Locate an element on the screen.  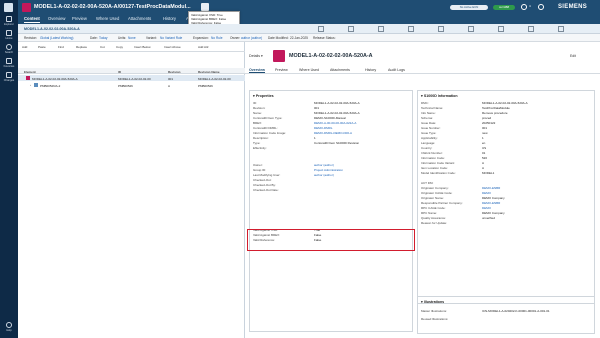
date-select: Today is located at coordinates (103, 38).